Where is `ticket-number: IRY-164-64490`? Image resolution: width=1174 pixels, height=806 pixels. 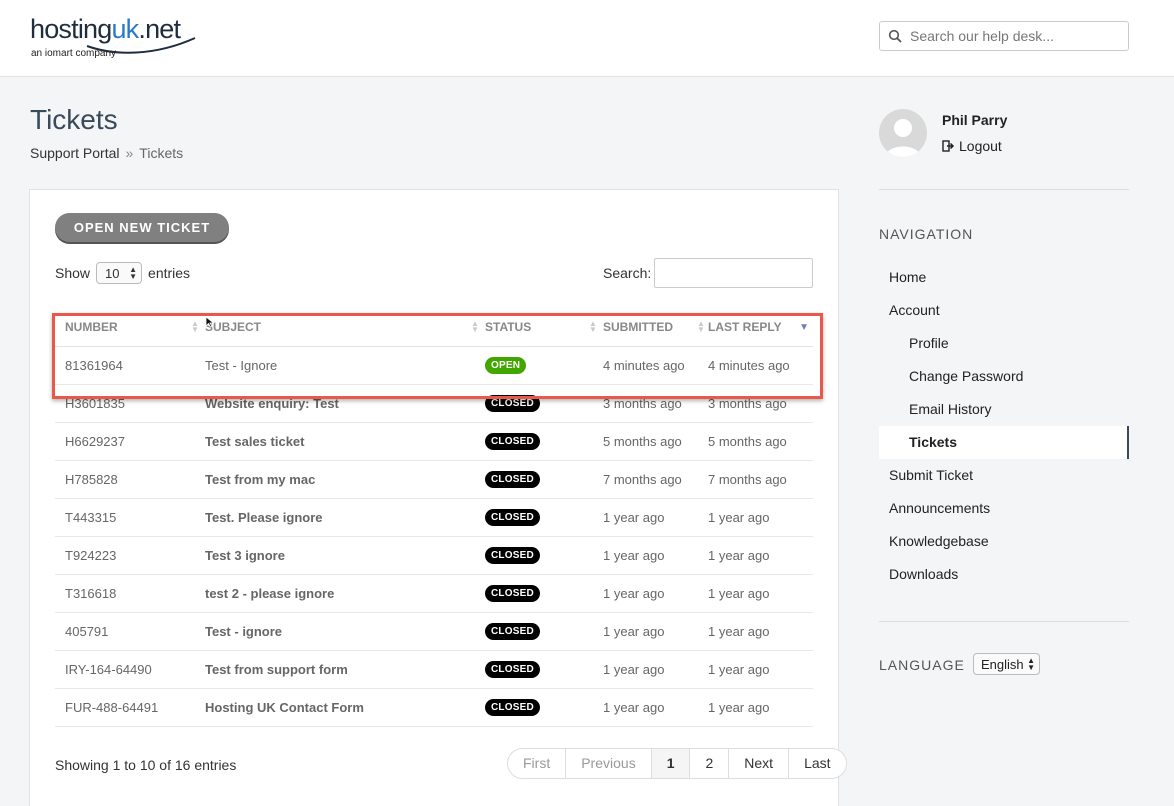
ticket-number: IRY-164-64490 is located at coordinates (130, 669).